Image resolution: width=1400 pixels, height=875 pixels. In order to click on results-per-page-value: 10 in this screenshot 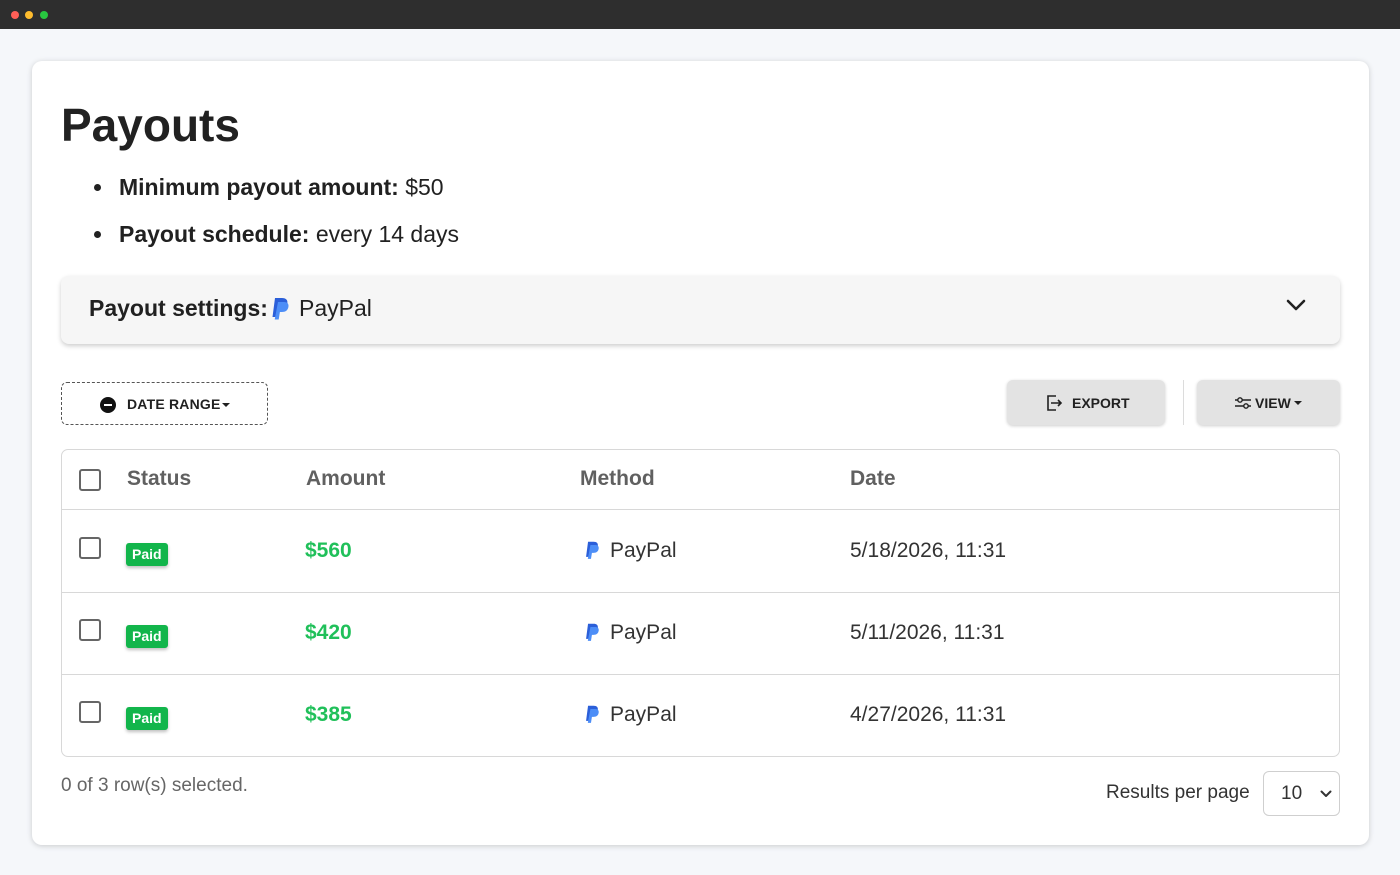, I will do `click(1292, 793)`.